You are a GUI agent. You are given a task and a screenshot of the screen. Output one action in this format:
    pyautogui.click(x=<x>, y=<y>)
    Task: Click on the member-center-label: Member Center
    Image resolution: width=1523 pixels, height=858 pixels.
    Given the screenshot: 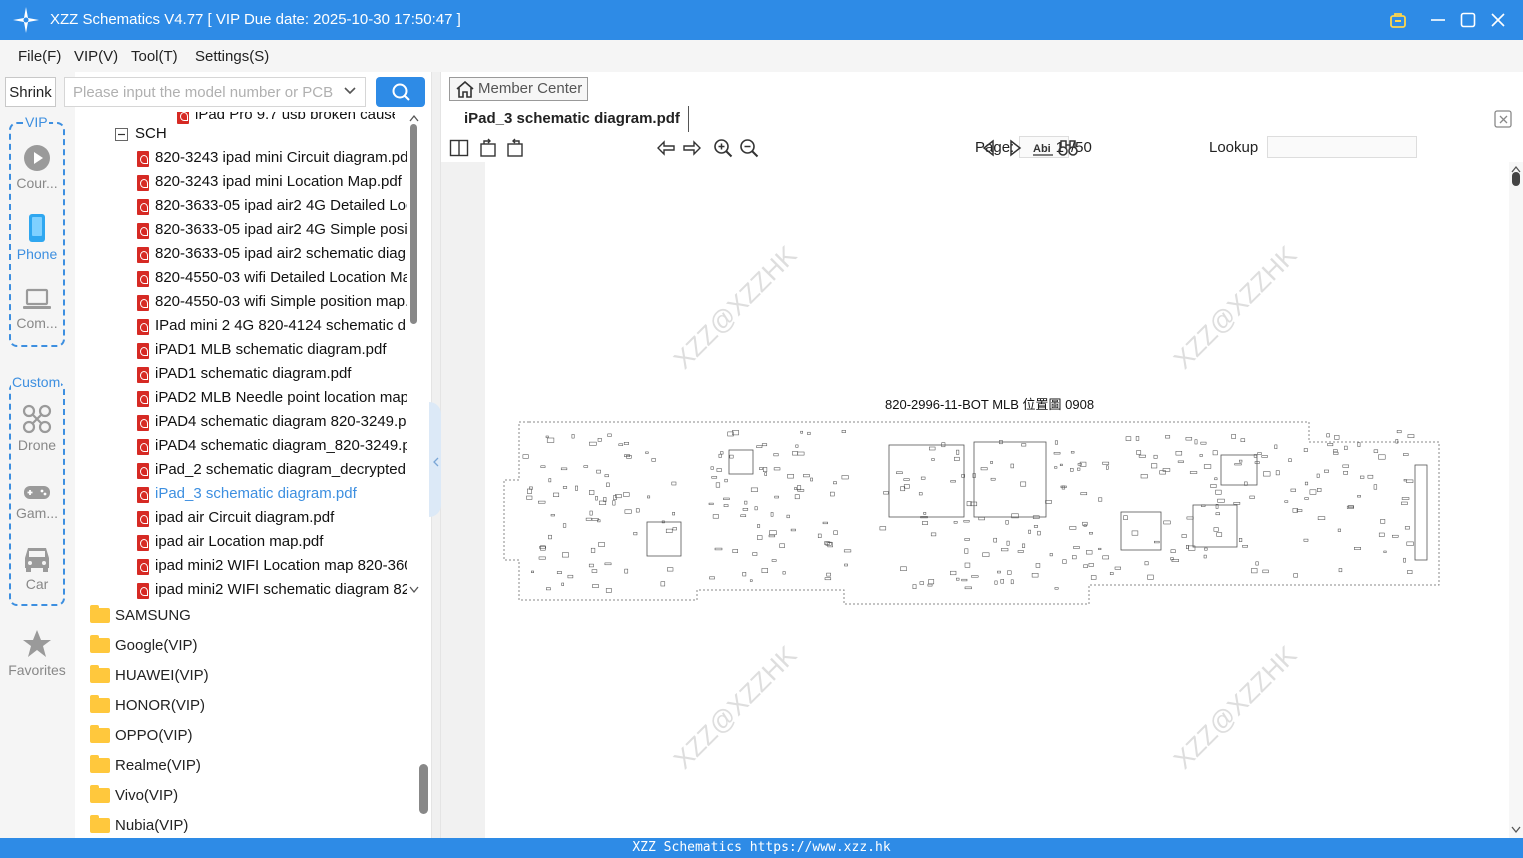 What is the action you would take?
    pyautogui.click(x=530, y=88)
    